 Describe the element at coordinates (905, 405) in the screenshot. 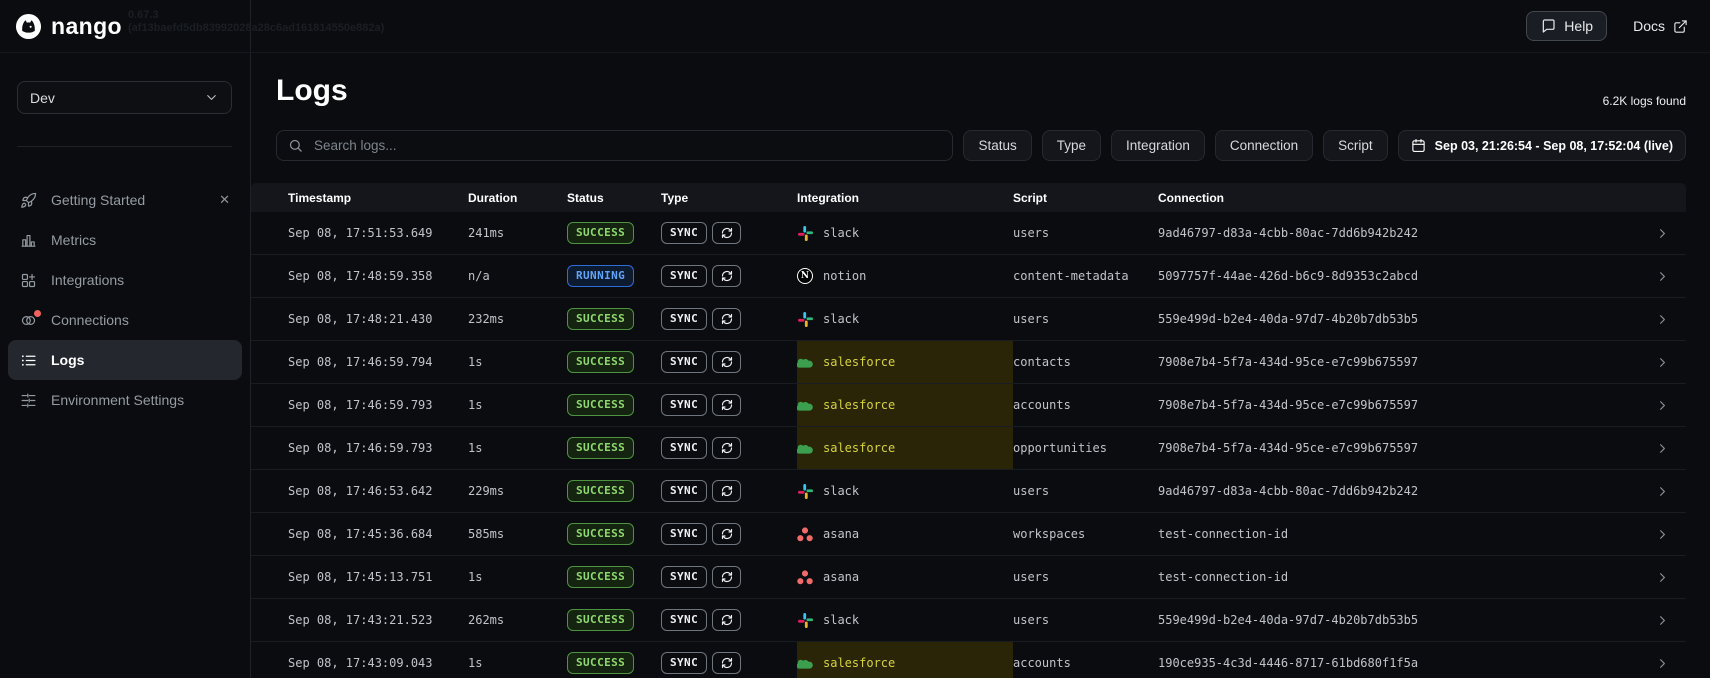

I see `log-integration: salesforce` at that location.